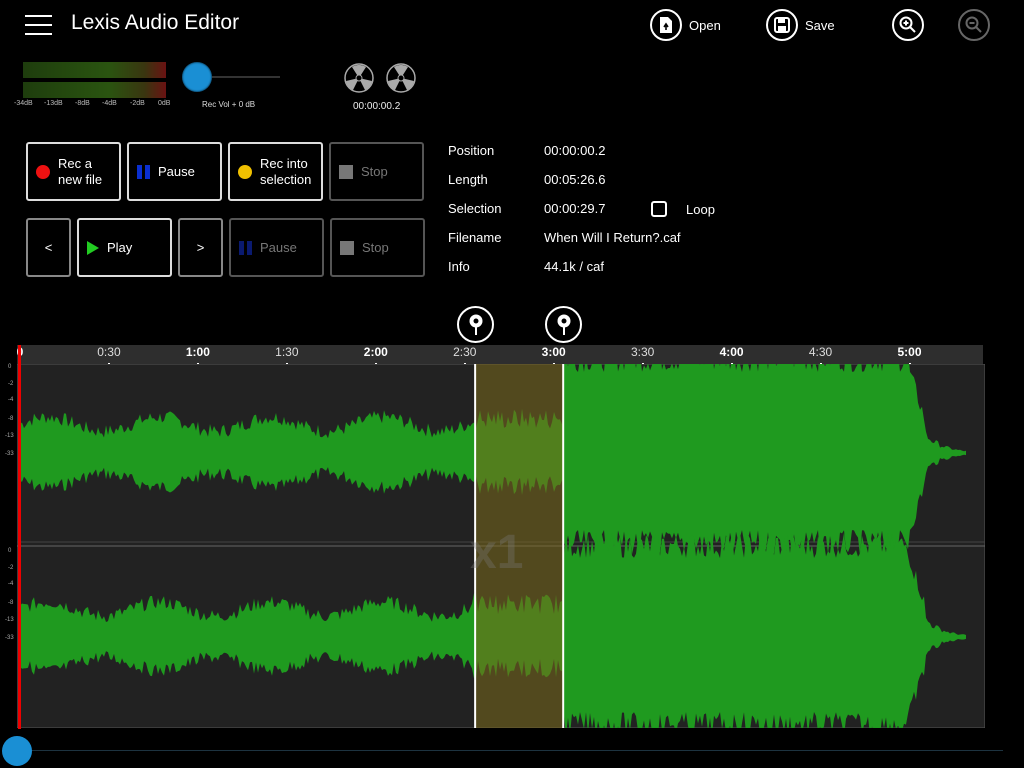 The image size is (1024, 768). I want to click on play-stop-button: Stop, so click(377, 247).